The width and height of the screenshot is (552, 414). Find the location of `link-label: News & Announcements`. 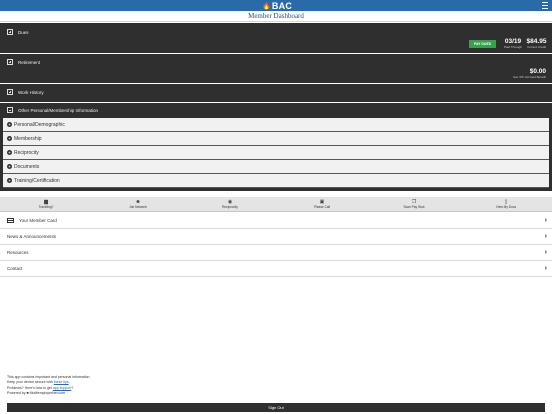

link-label: News & Announcements is located at coordinates (32, 236).